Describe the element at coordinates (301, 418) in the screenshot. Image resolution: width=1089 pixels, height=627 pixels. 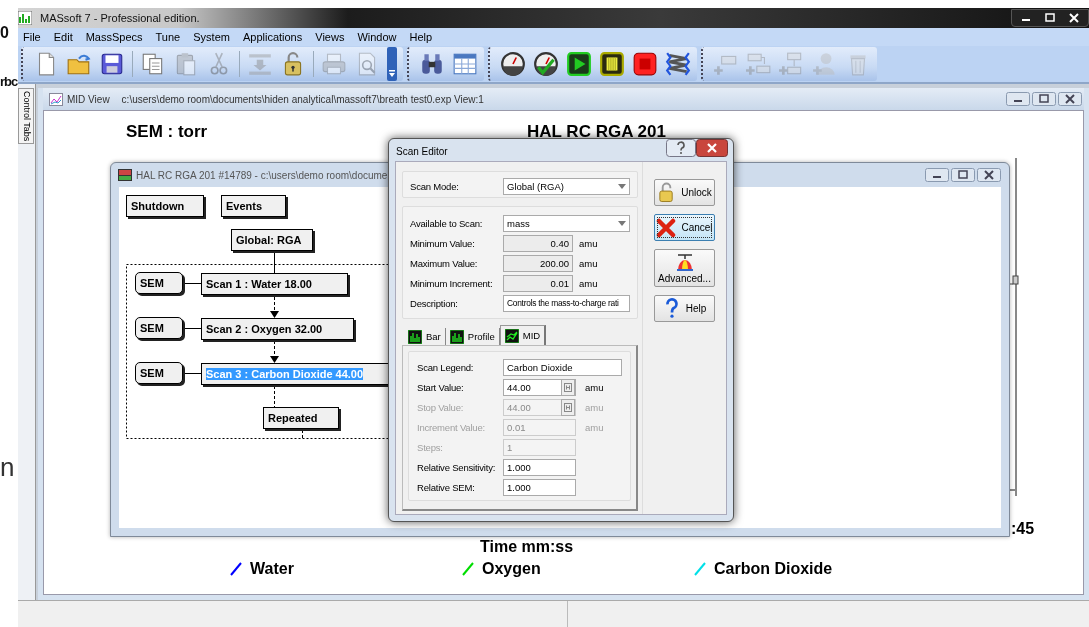
I see `repeat-node: Repeated` at that location.